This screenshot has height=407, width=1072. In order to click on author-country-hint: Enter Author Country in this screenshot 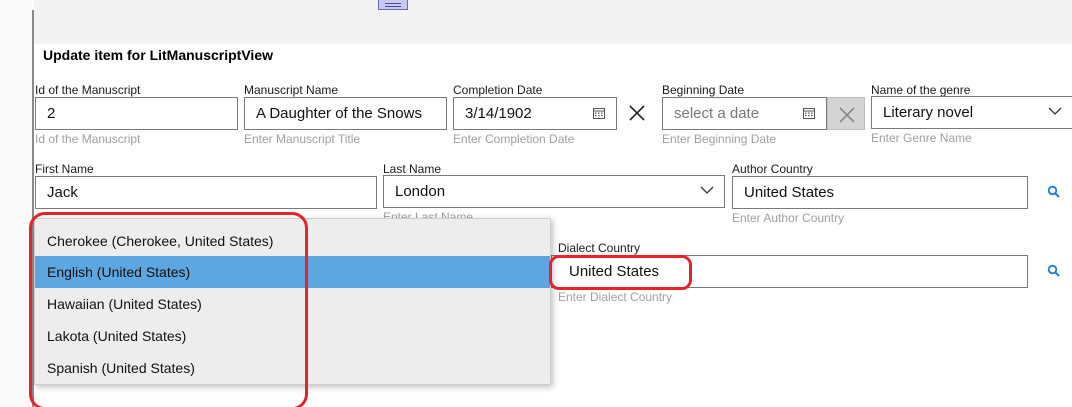, I will do `click(788, 218)`.